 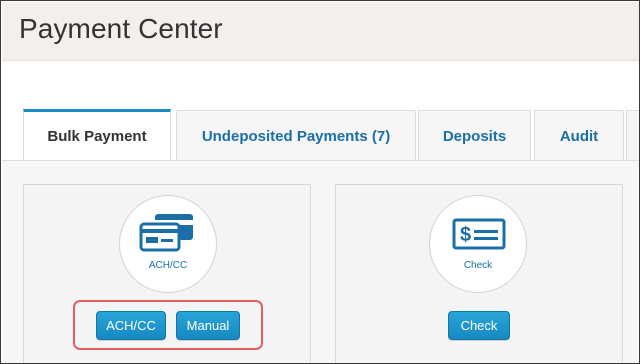 What do you see at coordinates (479, 234) in the screenshot?
I see `check-icon: $` at bounding box center [479, 234].